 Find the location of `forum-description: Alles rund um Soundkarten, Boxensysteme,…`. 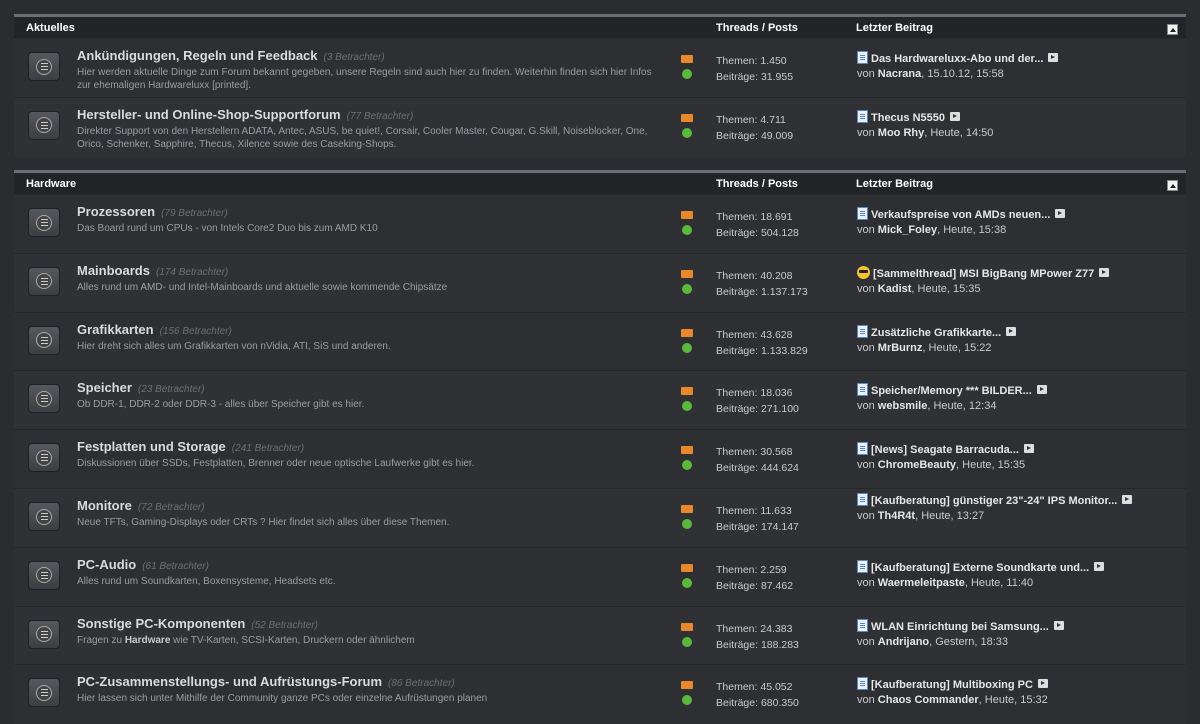

forum-description: Alles rund um Soundkarten, Boxensysteme,… is located at coordinates (206, 581).